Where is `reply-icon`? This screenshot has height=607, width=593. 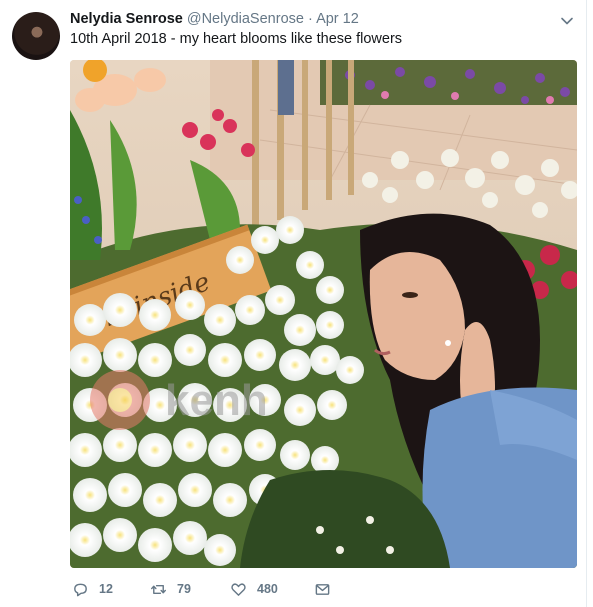 reply-icon is located at coordinates (80, 589).